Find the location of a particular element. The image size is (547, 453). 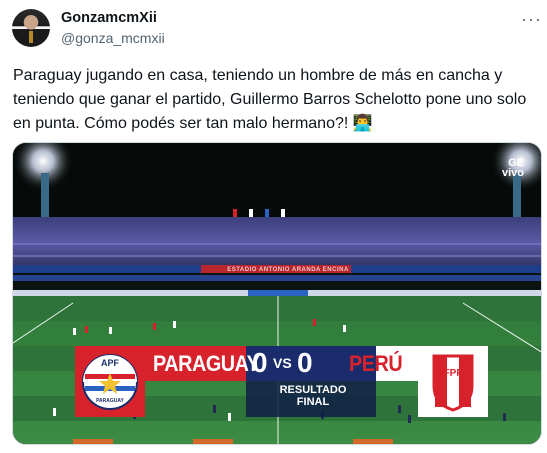

home-badge-label: APF is located at coordinates (110, 363).